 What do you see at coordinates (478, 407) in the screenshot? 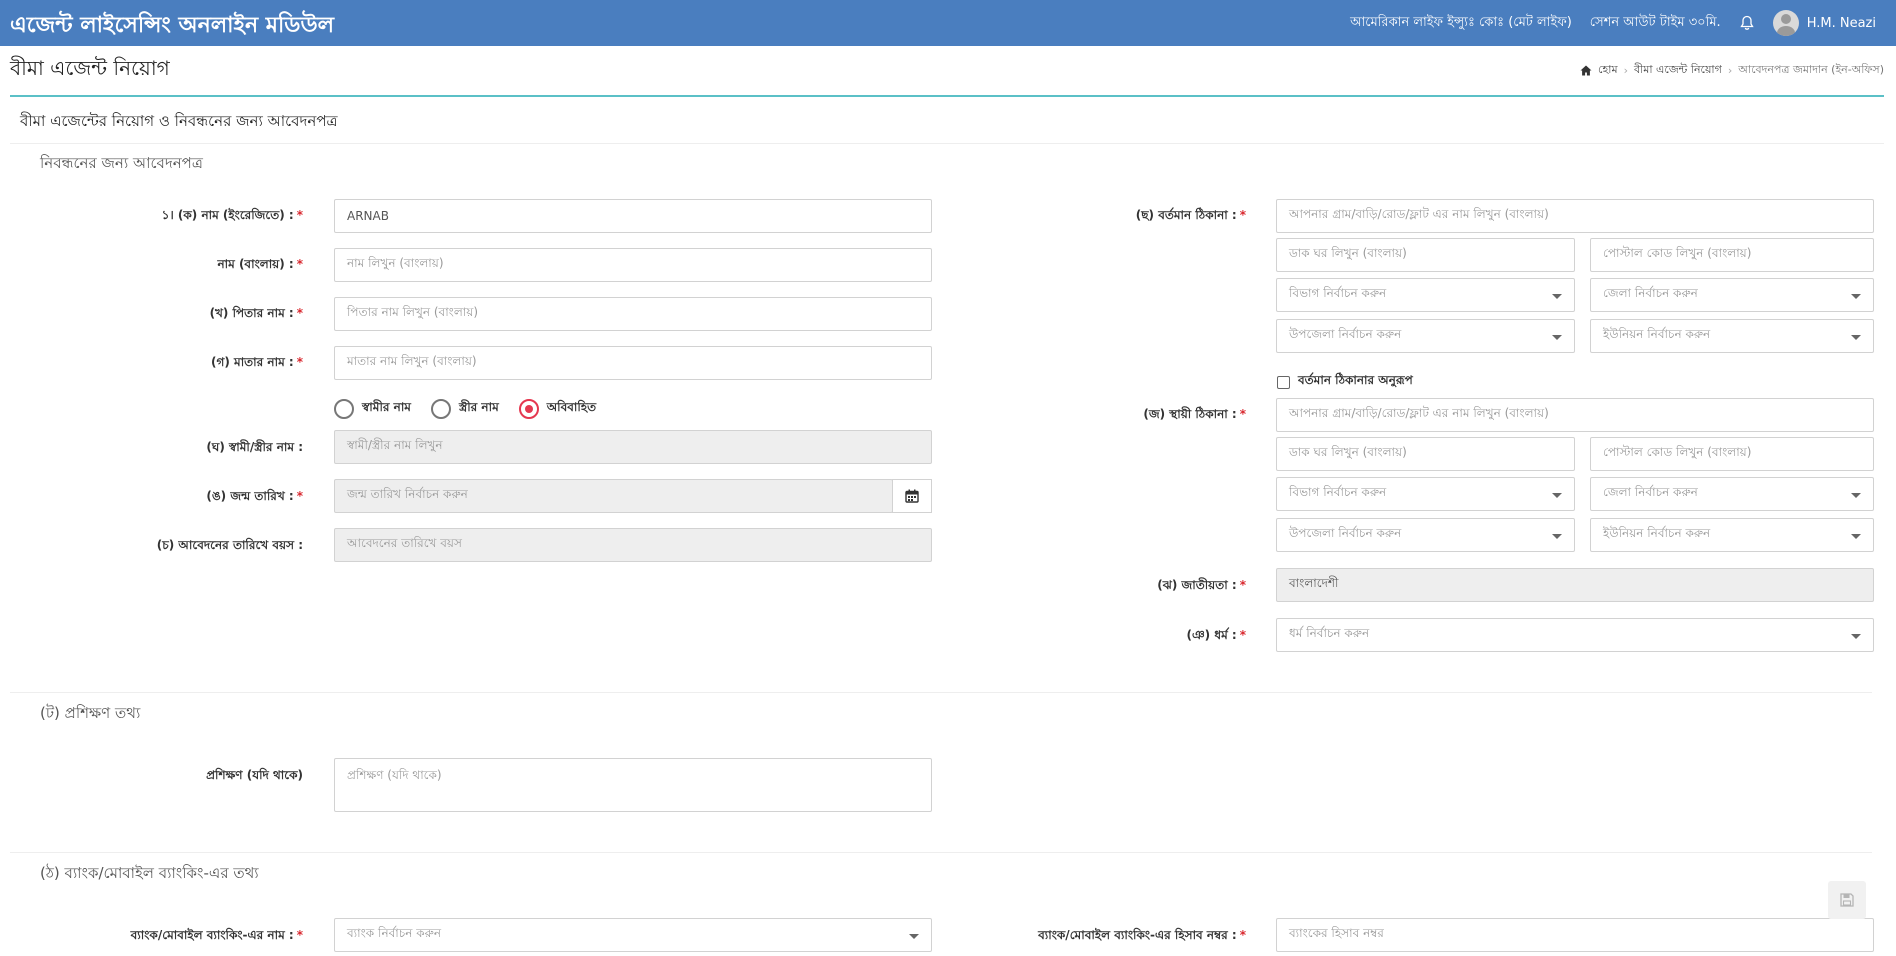
I see `radio-label: স্ত্রীর নাম` at bounding box center [478, 407].